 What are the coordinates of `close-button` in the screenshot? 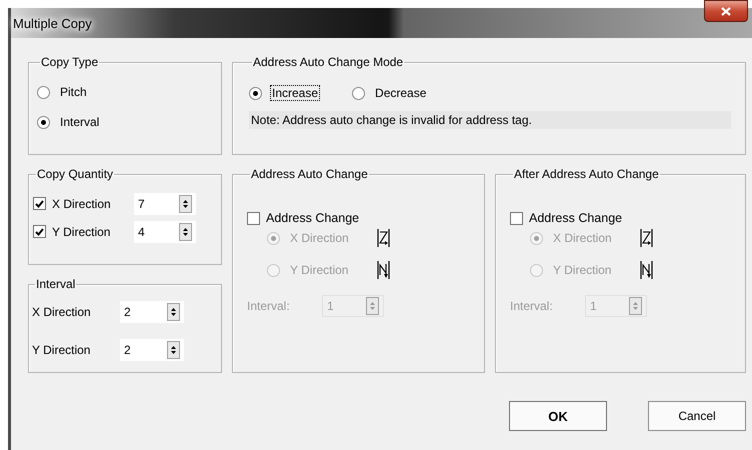 It's located at (726, 11).